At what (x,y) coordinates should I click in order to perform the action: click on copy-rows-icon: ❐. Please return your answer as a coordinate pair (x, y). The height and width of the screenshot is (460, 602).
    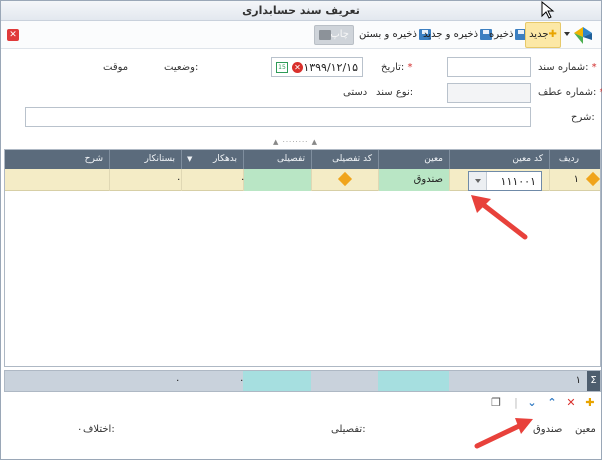
    Looking at the image, I should click on (496, 403).